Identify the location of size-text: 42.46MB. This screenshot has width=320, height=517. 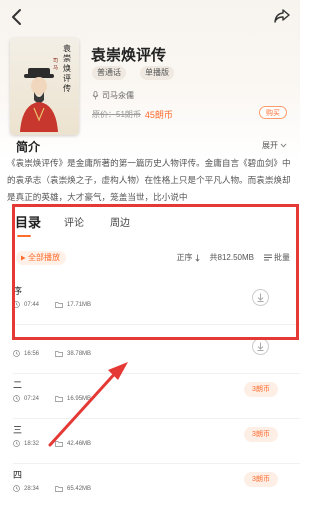
(79, 443).